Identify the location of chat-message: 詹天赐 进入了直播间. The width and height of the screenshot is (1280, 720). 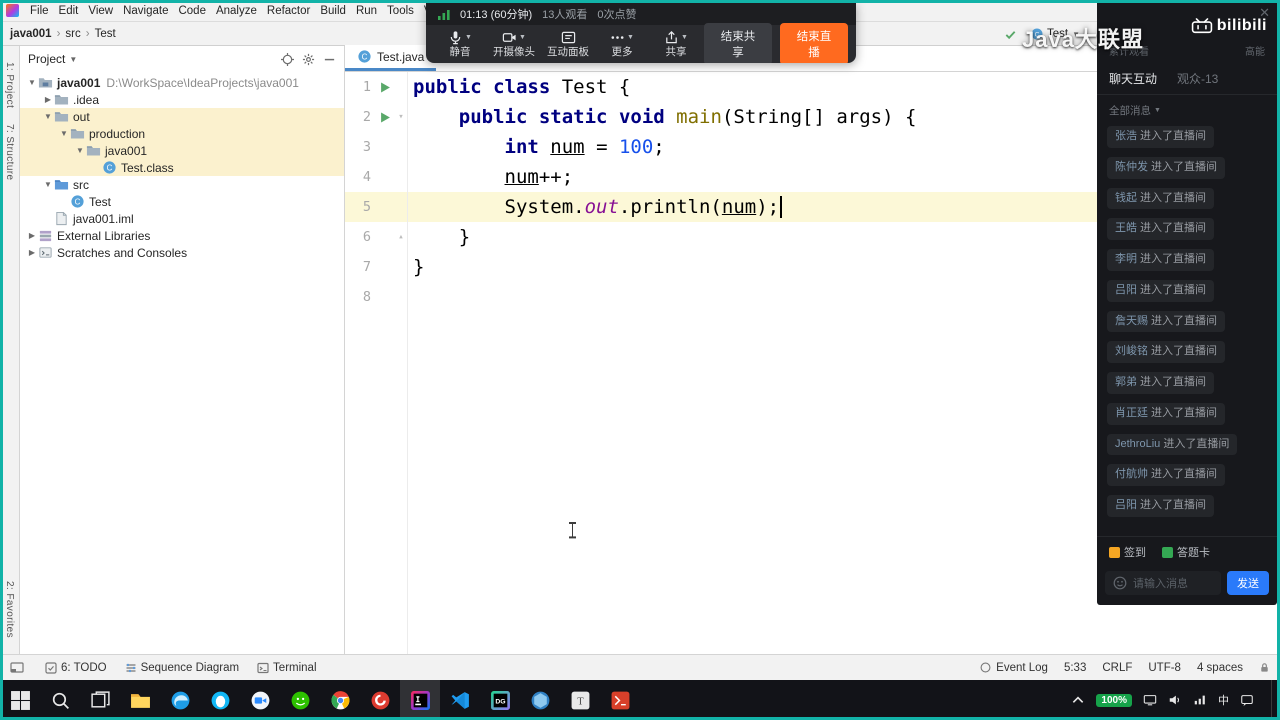
(1166, 321).